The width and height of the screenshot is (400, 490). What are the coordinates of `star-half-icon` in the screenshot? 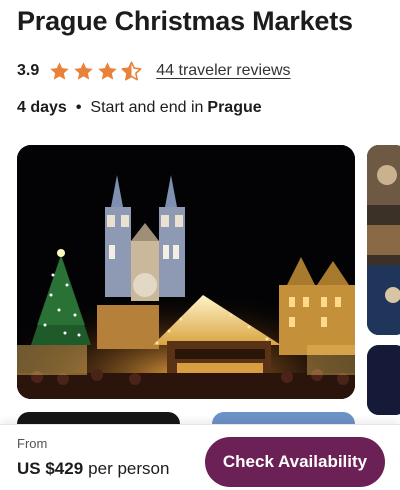 It's located at (131, 70).